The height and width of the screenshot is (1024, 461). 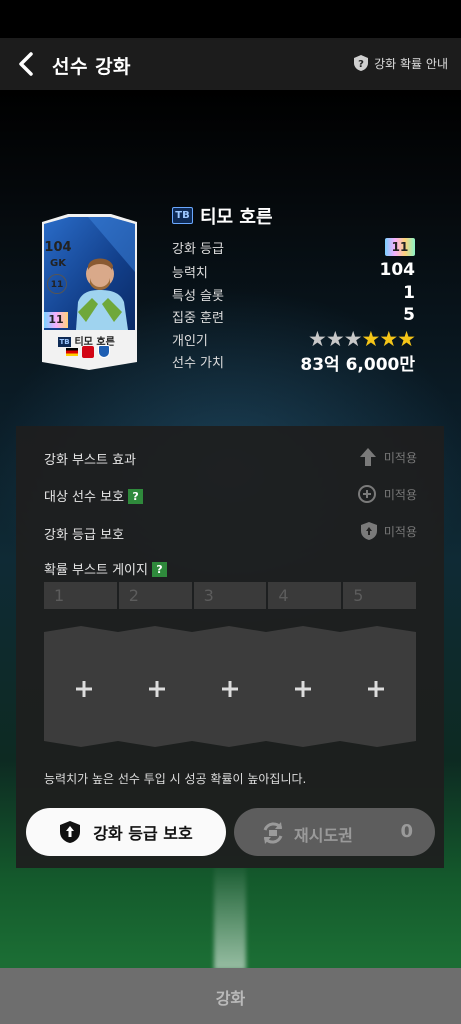 I want to click on stat-row-grade: 강화 등급 11, so click(x=293, y=249).